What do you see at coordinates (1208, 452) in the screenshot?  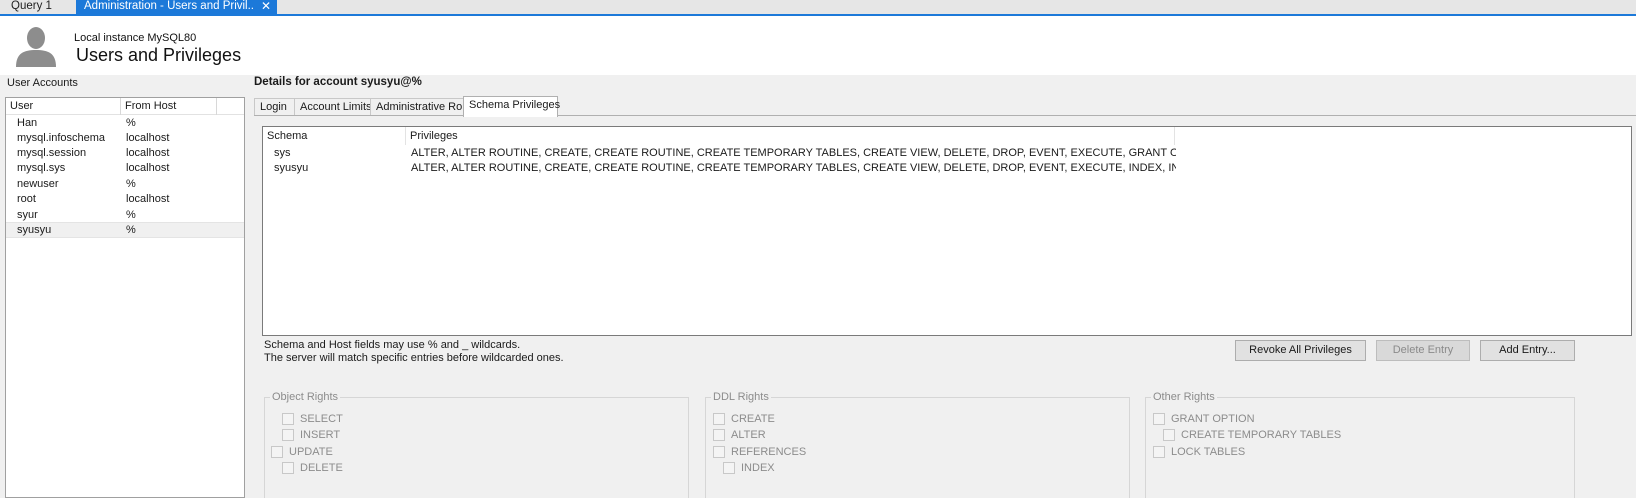 I see `checkbox-label: LOCK TABLES` at bounding box center [1208, 452].